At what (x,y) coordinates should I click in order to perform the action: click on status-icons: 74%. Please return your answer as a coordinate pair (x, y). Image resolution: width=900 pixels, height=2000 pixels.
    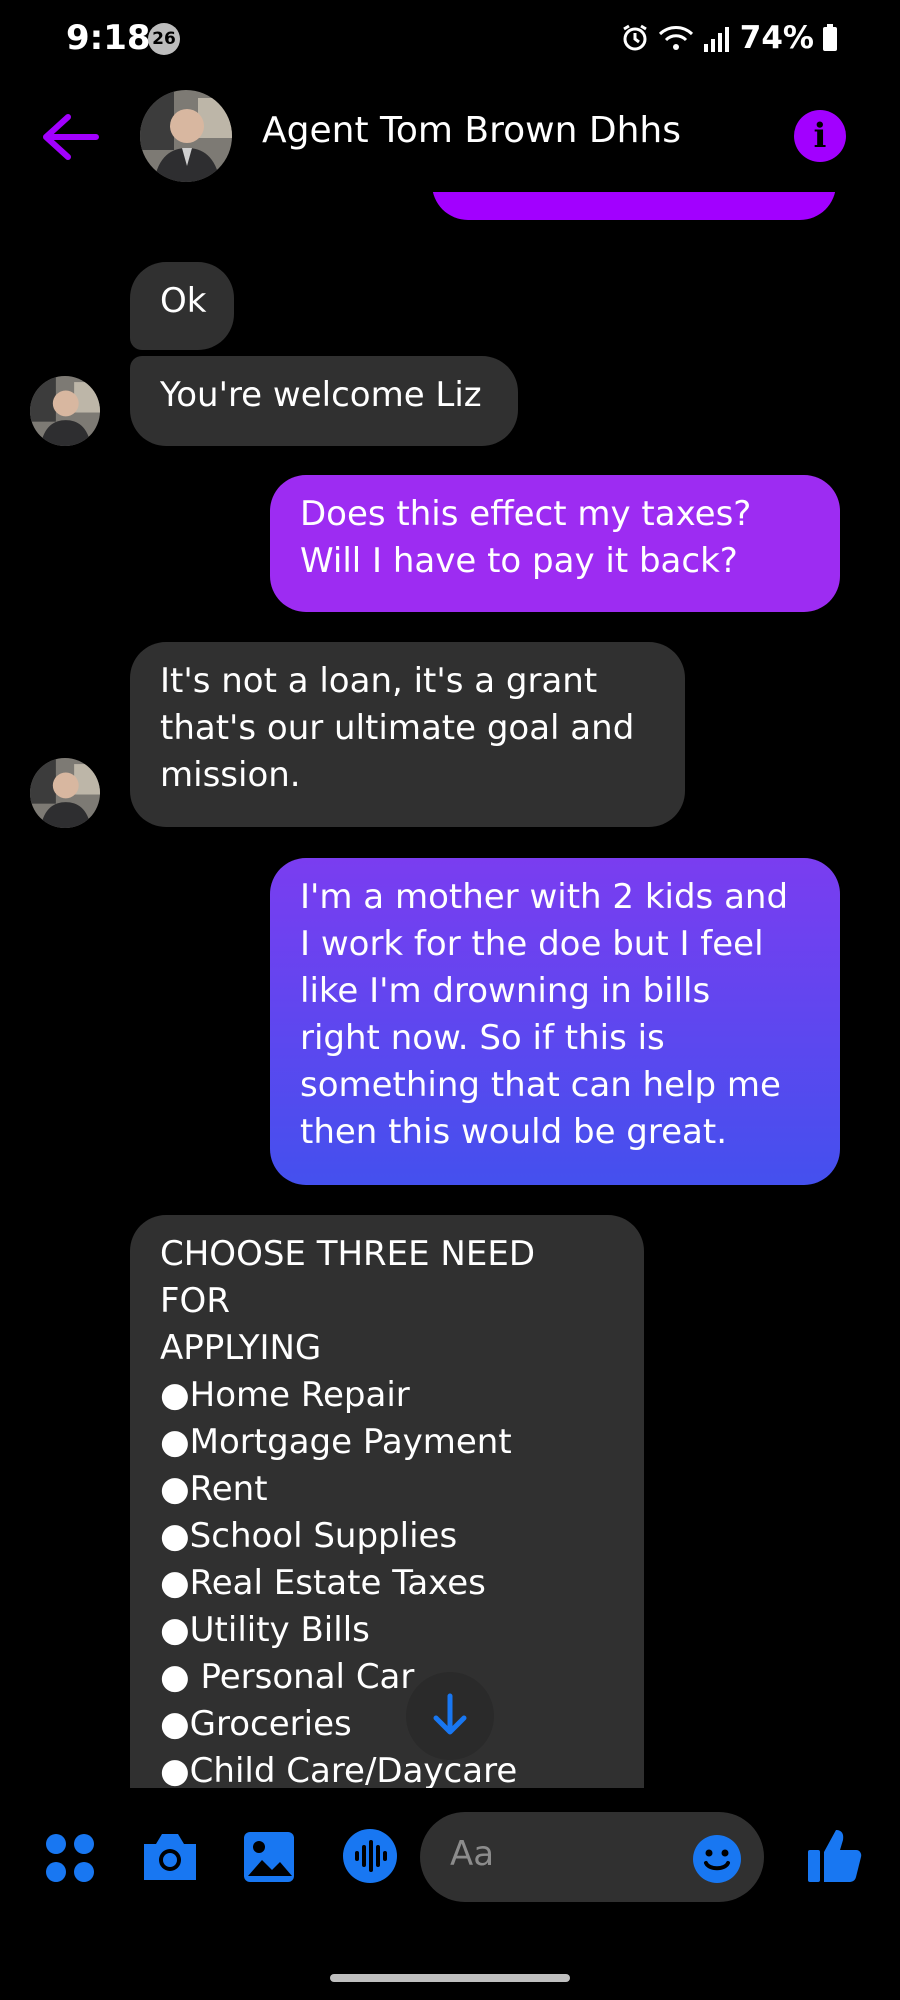
    Looking at the image, I should click on (729, 38).